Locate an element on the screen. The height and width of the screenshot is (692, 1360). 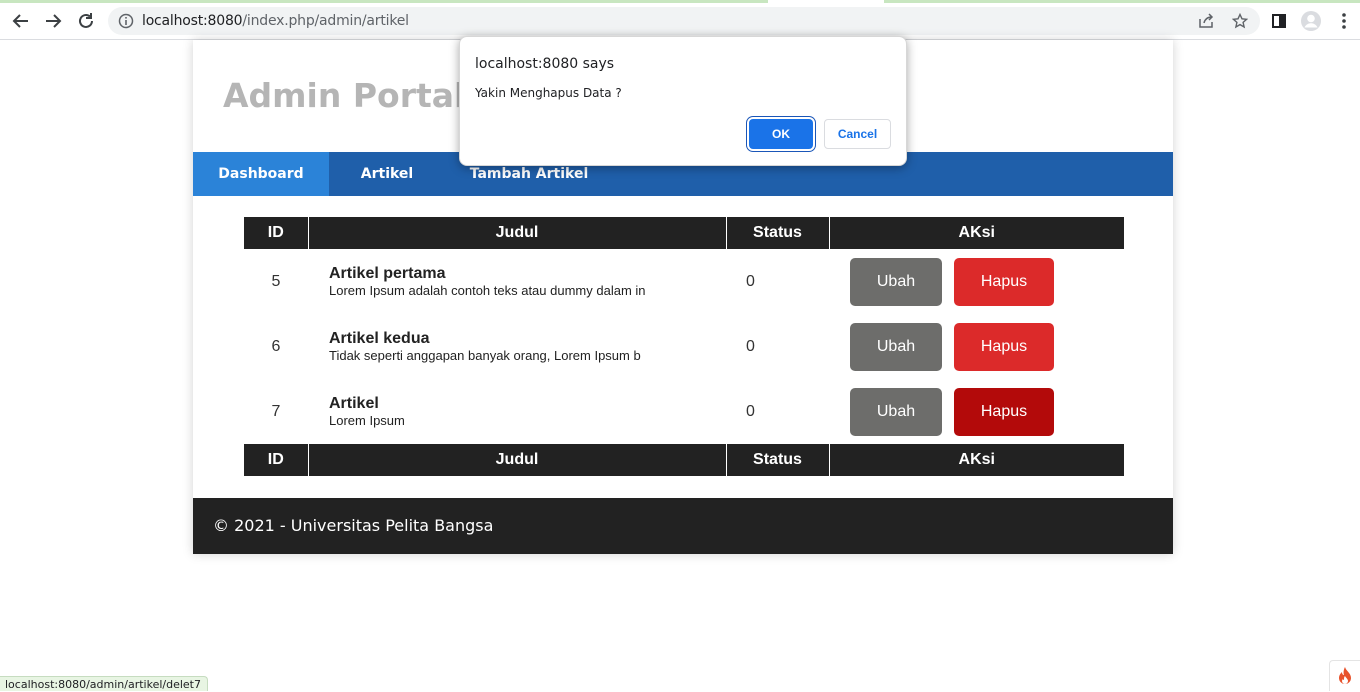
article-title: Artikel is located at coordinates (354, 403).